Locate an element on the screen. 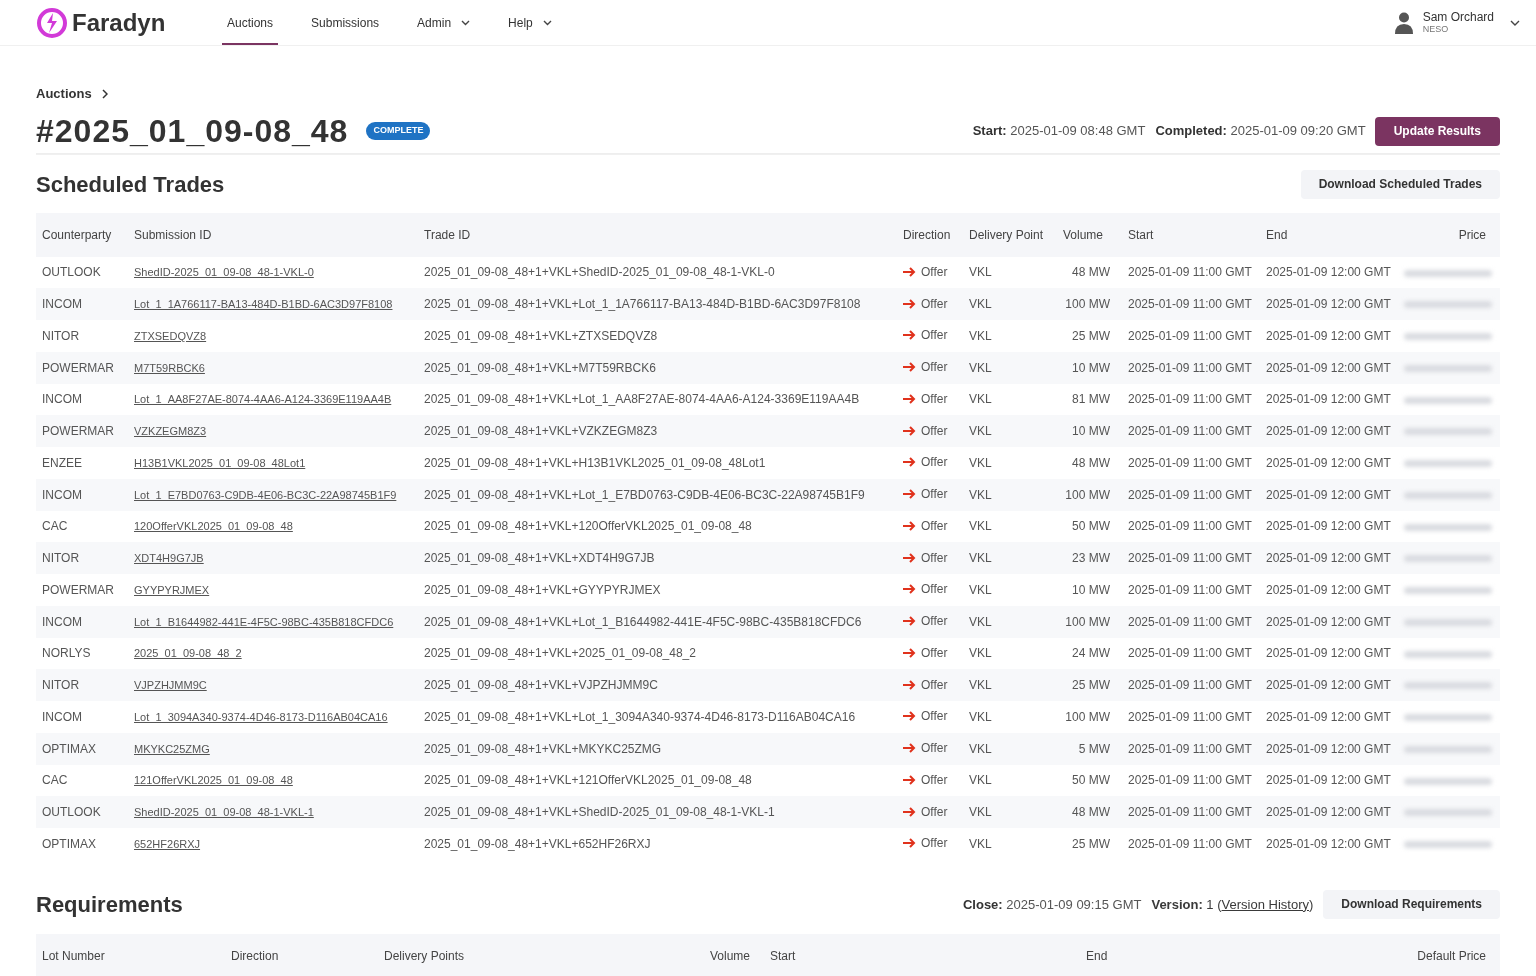  breadcrumb-link: Auctions is located at coordinates (64, 94).